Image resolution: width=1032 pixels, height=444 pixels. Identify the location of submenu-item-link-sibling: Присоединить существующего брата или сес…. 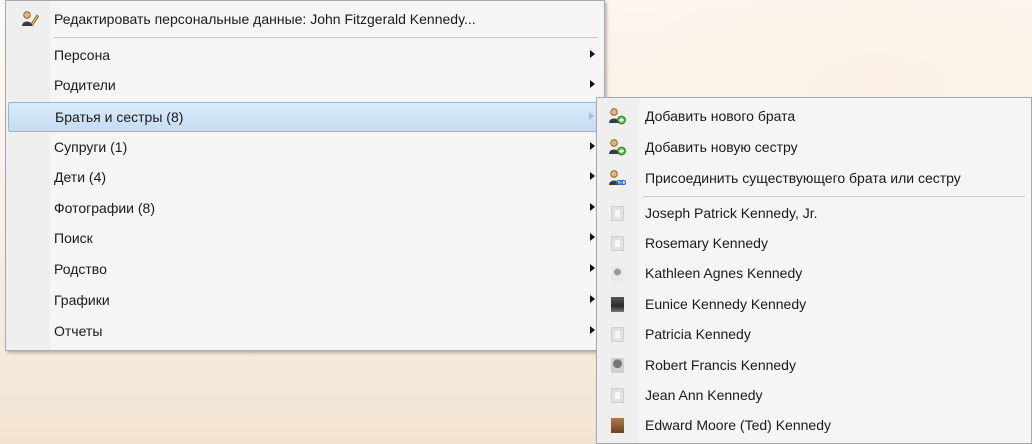
(814, 178).